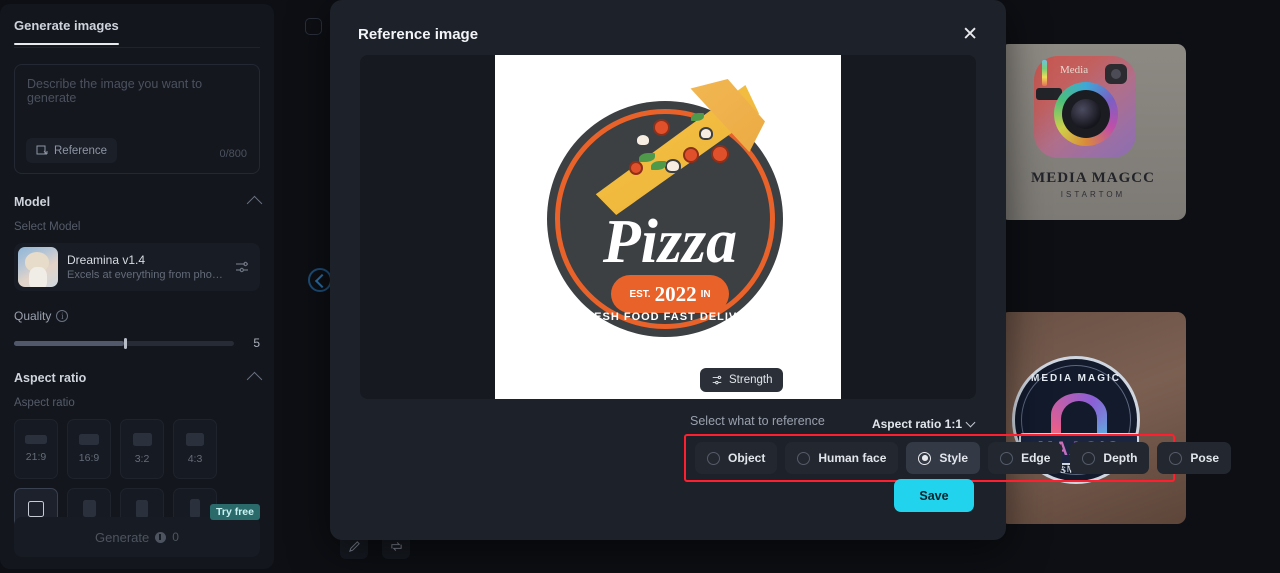  What do you see at coordinates (33, 316) in the screenshot?
I see `quality-label: Quality` at bounding box center [33, 316].